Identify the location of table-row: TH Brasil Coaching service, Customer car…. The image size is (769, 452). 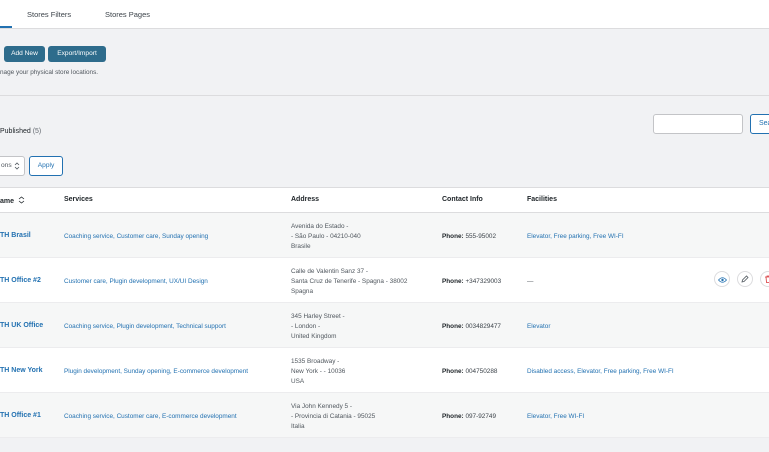
(384, 235).